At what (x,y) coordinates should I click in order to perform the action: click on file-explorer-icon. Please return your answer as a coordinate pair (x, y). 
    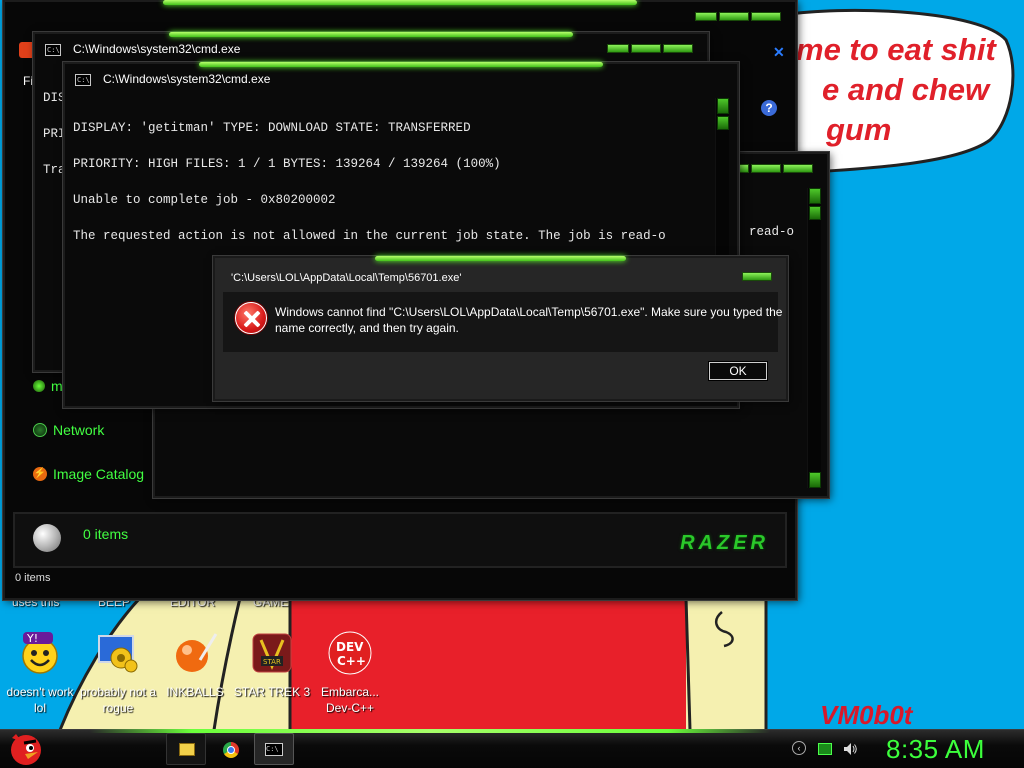
    Looking at the image, I should click on (187, 749).